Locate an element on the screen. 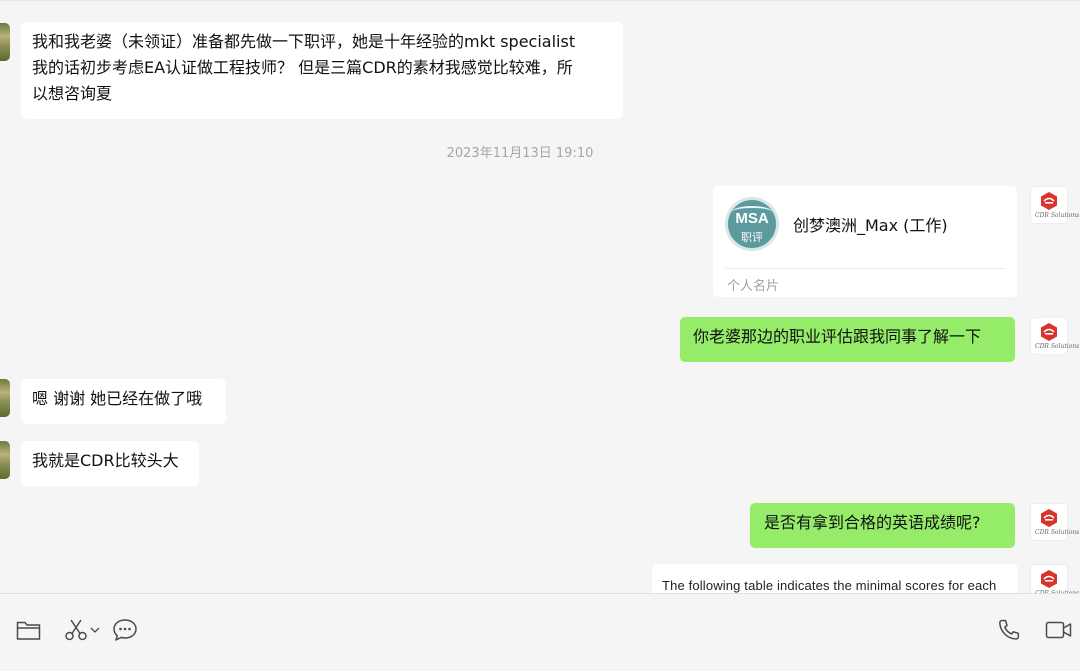 The width and height of the screenshot is (1080, 671). video-call-button is located at coordinates (1059, 630).